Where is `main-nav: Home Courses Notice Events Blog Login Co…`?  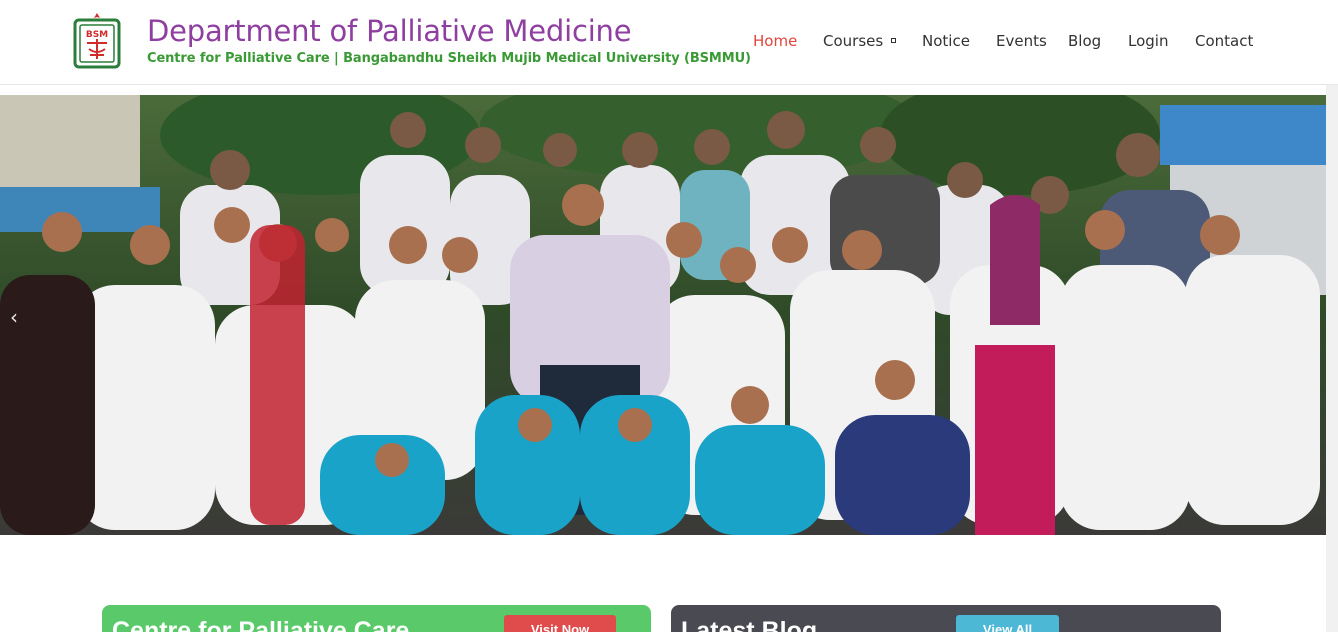 main-nav: Home Courses Notice Events Blog Login Co… is located at coordinates (669, 42).